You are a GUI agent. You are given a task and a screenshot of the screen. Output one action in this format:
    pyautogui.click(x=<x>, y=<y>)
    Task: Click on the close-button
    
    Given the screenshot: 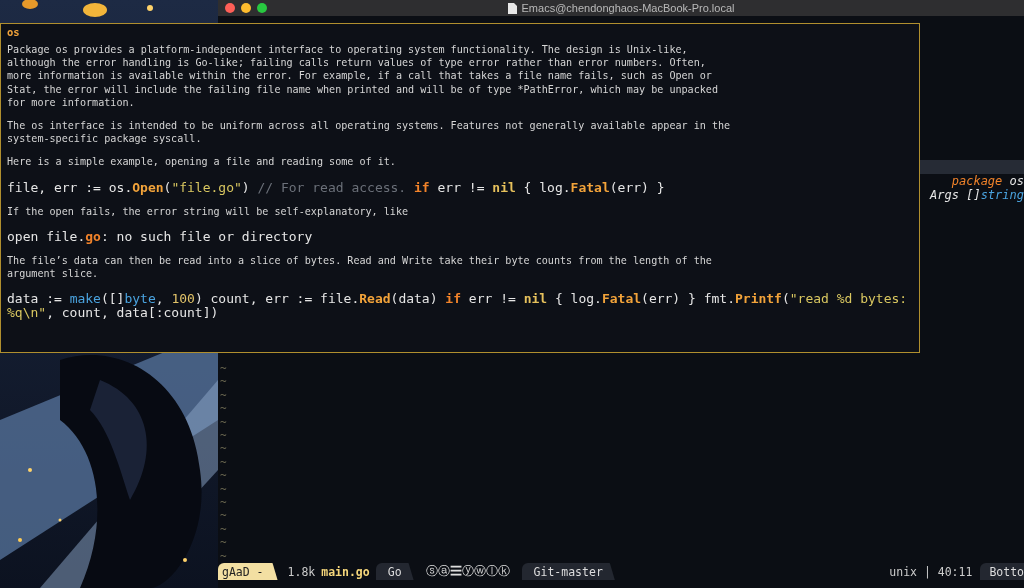 What is the action you would take?
    pyautogui.click(x=230, y=8)
    